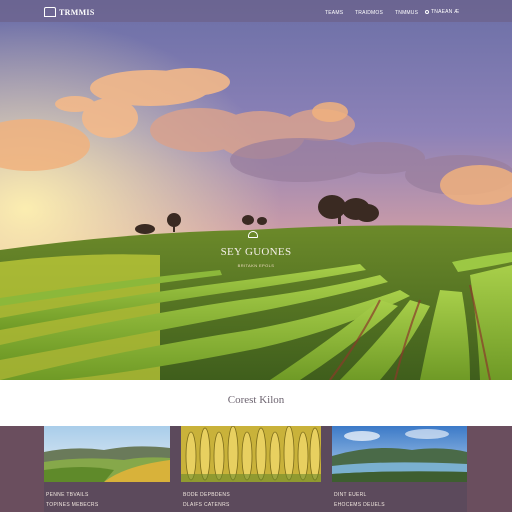 Image resolution: width=512 pixels, height=512 pixels. What do you see at coordinates (253, 234) in the screenshot?
I see `hero-emblem-icon` at bounding box center [253, 234].